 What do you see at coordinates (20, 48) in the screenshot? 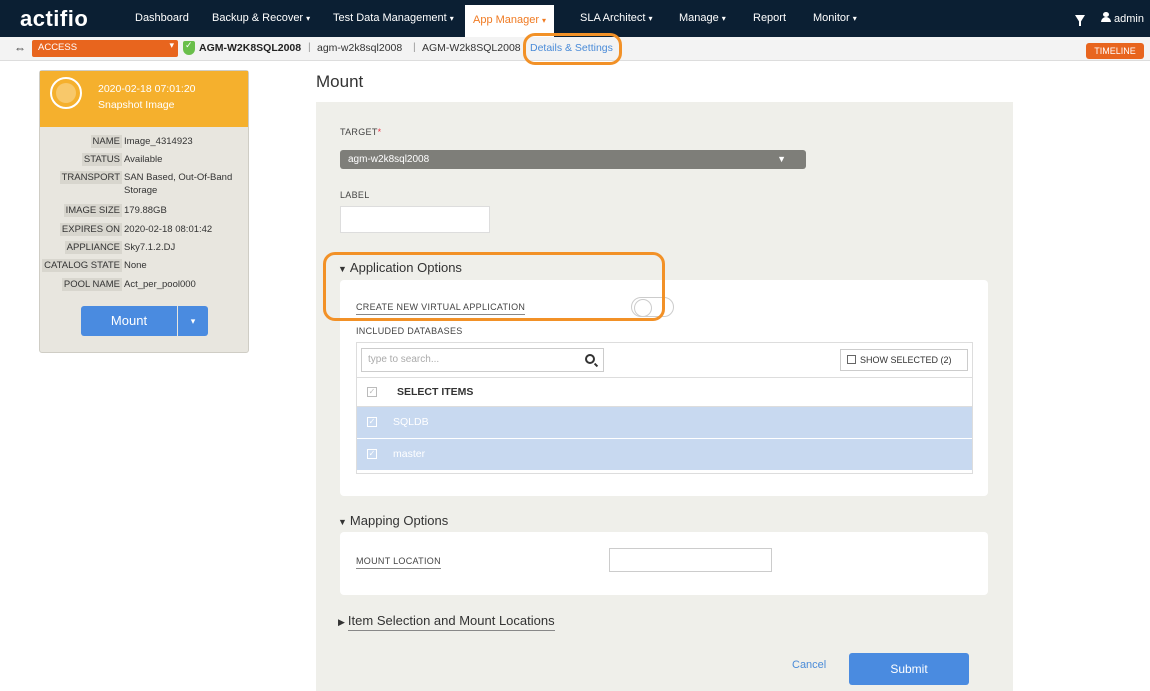
I see `back-forward-icon: ⇔` at bounding box center [20, 48].